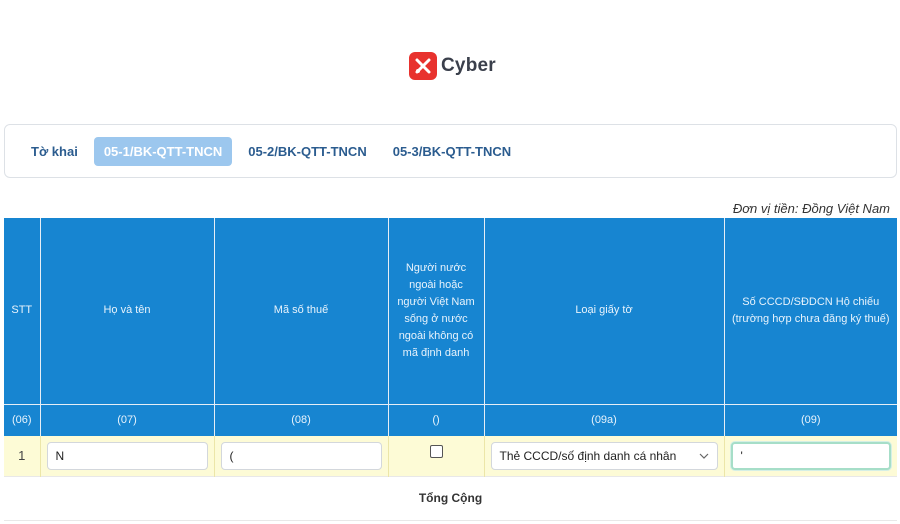 Image resolution: width=900 pixels, height=524 pixels. Describe the element at coordinates (163, 151) in the screenshot. I see `tab-05-1: 05-1/BK-QTT-TNCN` at that location.